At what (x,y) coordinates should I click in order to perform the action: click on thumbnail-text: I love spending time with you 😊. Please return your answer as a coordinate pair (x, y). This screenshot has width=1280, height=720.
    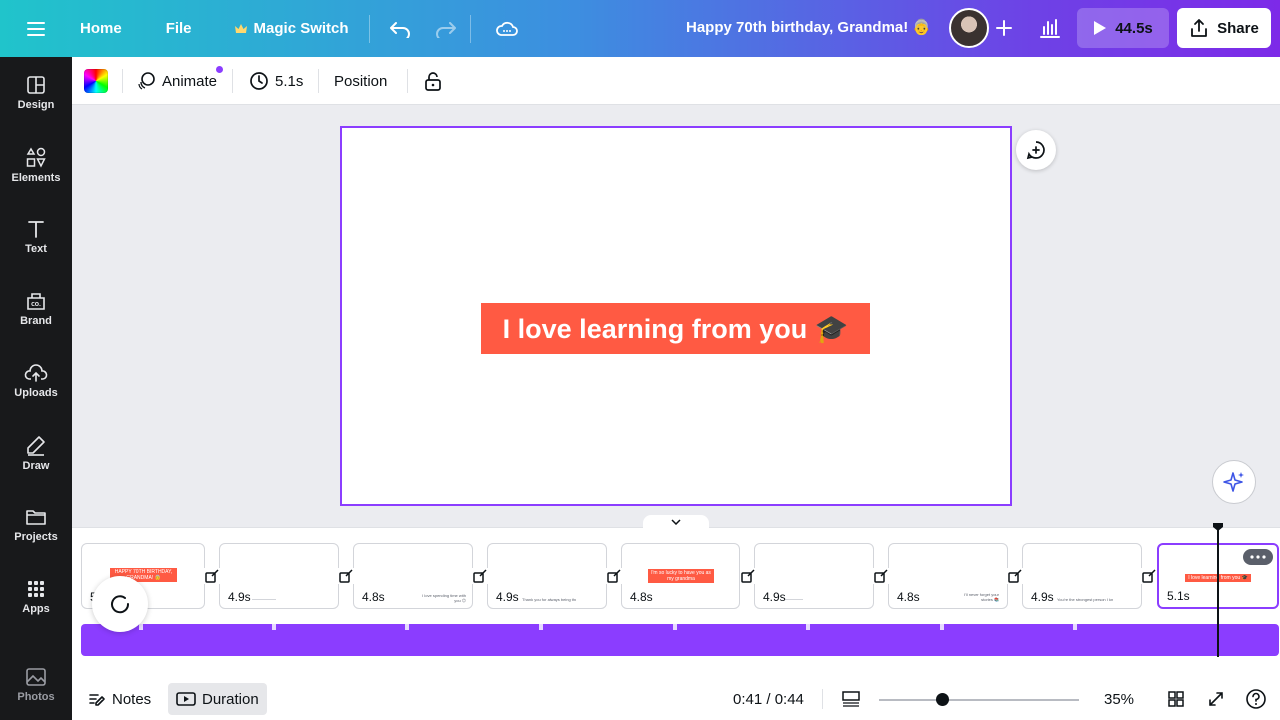
    Looking at the image, I should click on (444, 598).